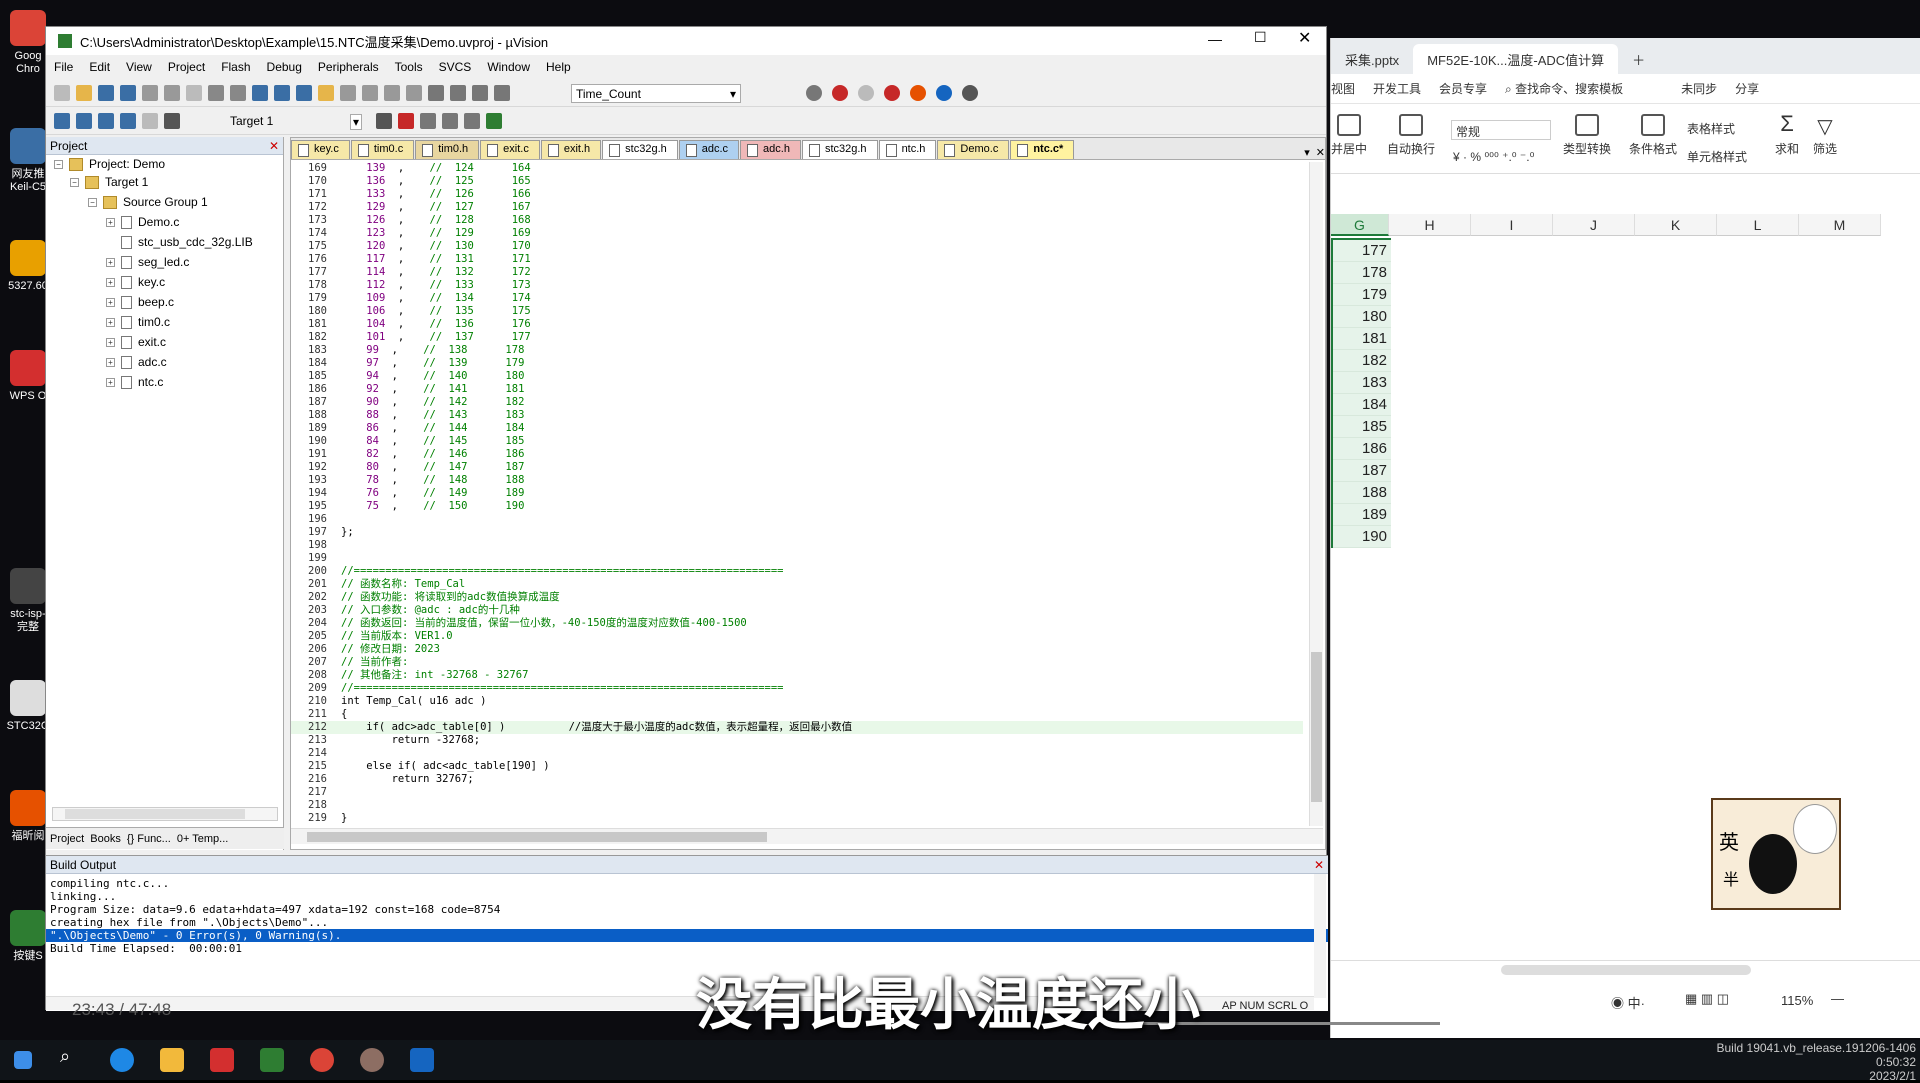  Describe the element at coordinates (1349, 135) in the screenshot. I see `merge-center-button: 并居中` at that location.